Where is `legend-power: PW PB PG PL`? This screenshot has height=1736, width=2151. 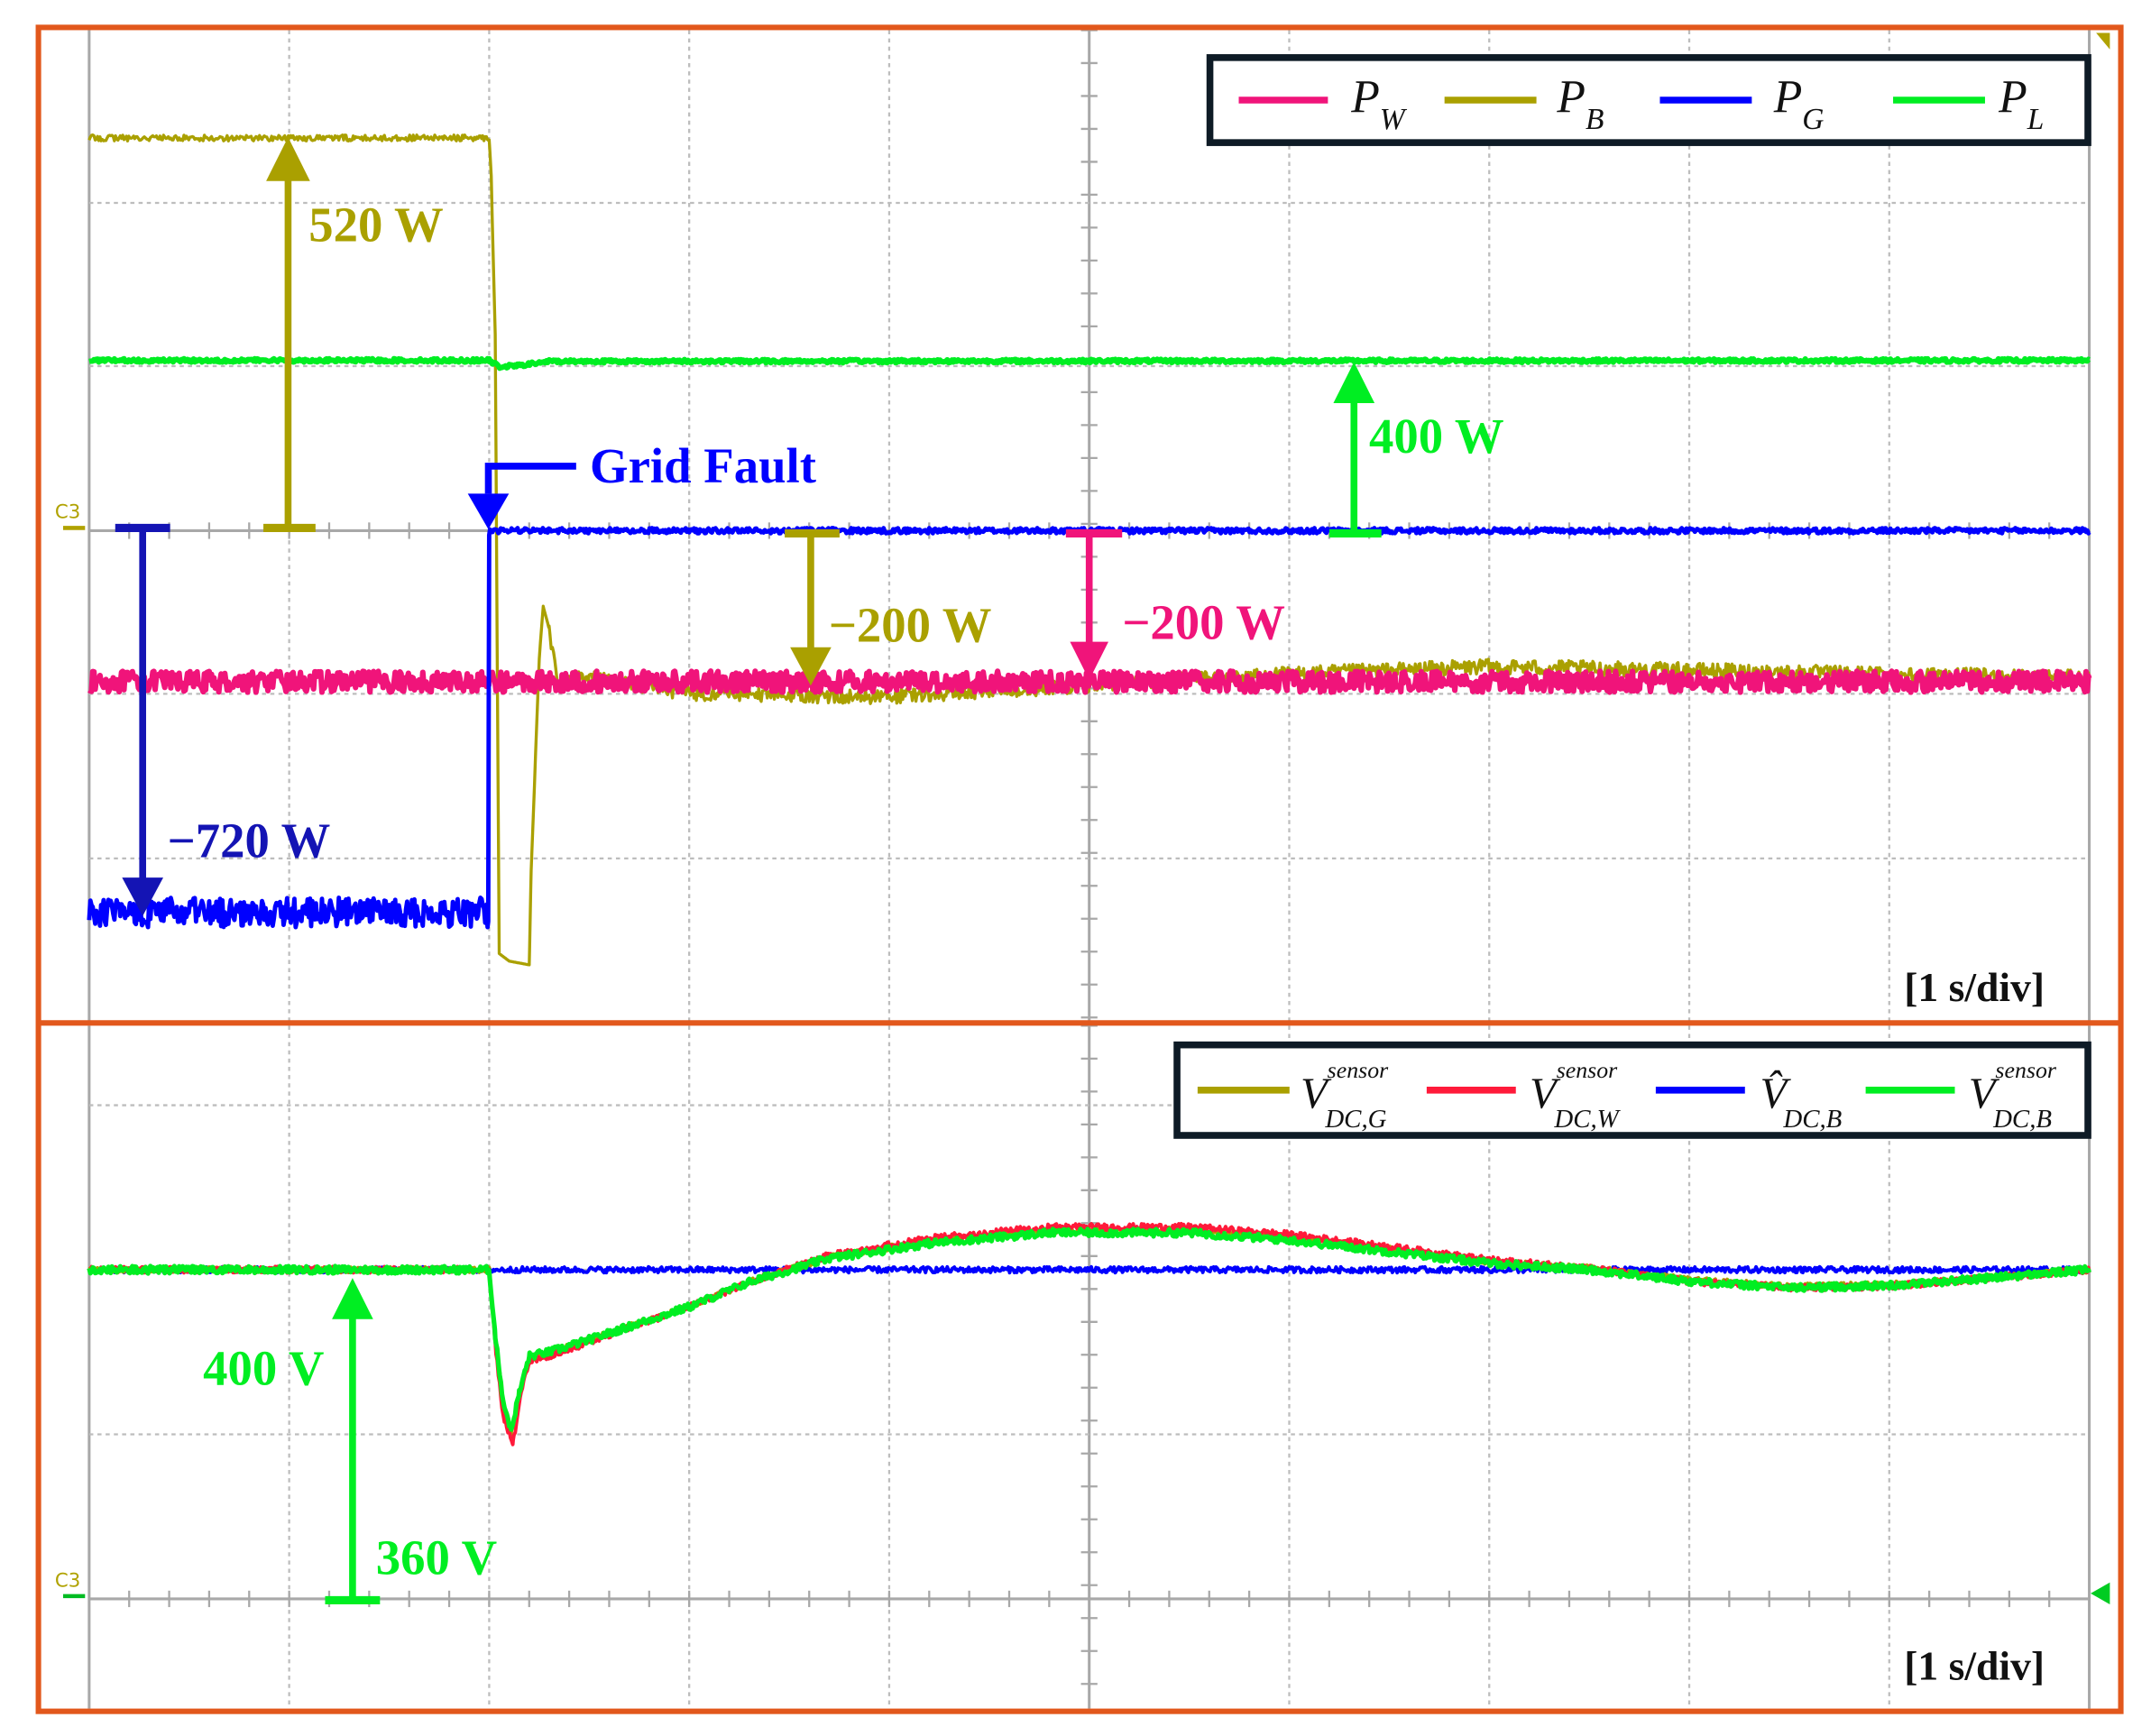
legend-power: PW PB PG PL is located at coordinates (1648, 100).